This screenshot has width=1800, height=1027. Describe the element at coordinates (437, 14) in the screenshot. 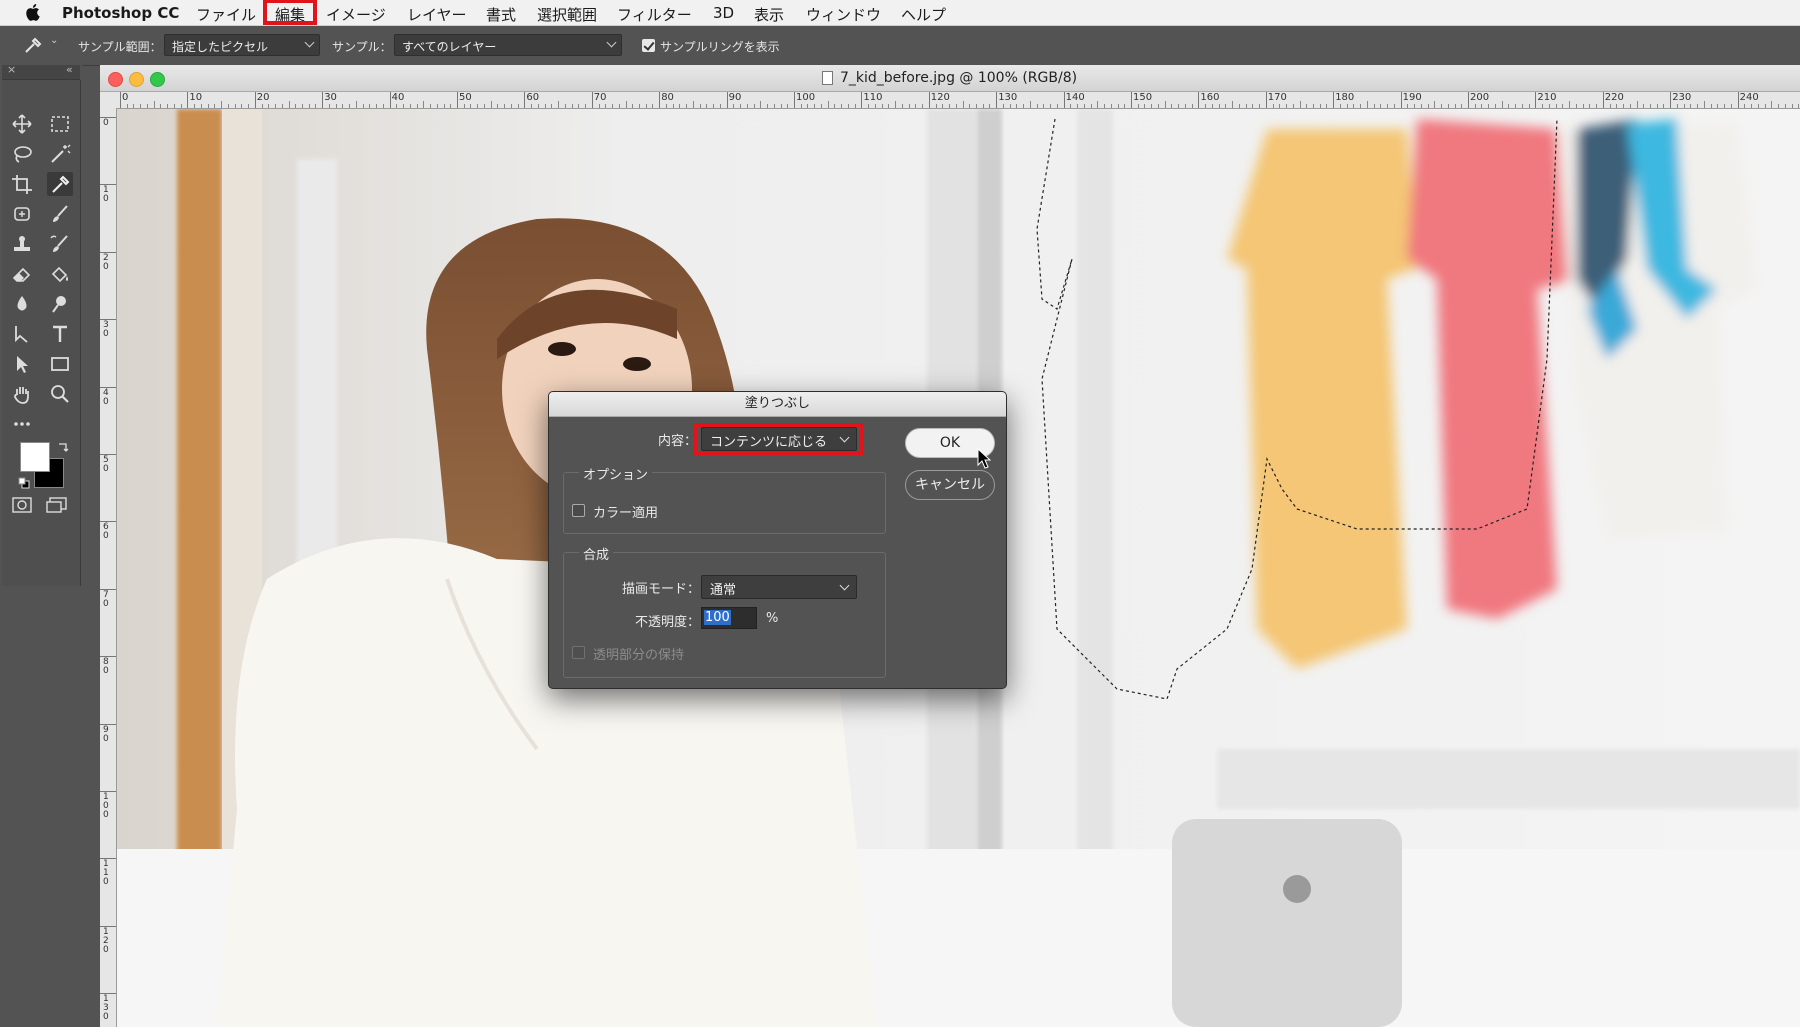

I see `menu-layer: レイヤー` at that location.